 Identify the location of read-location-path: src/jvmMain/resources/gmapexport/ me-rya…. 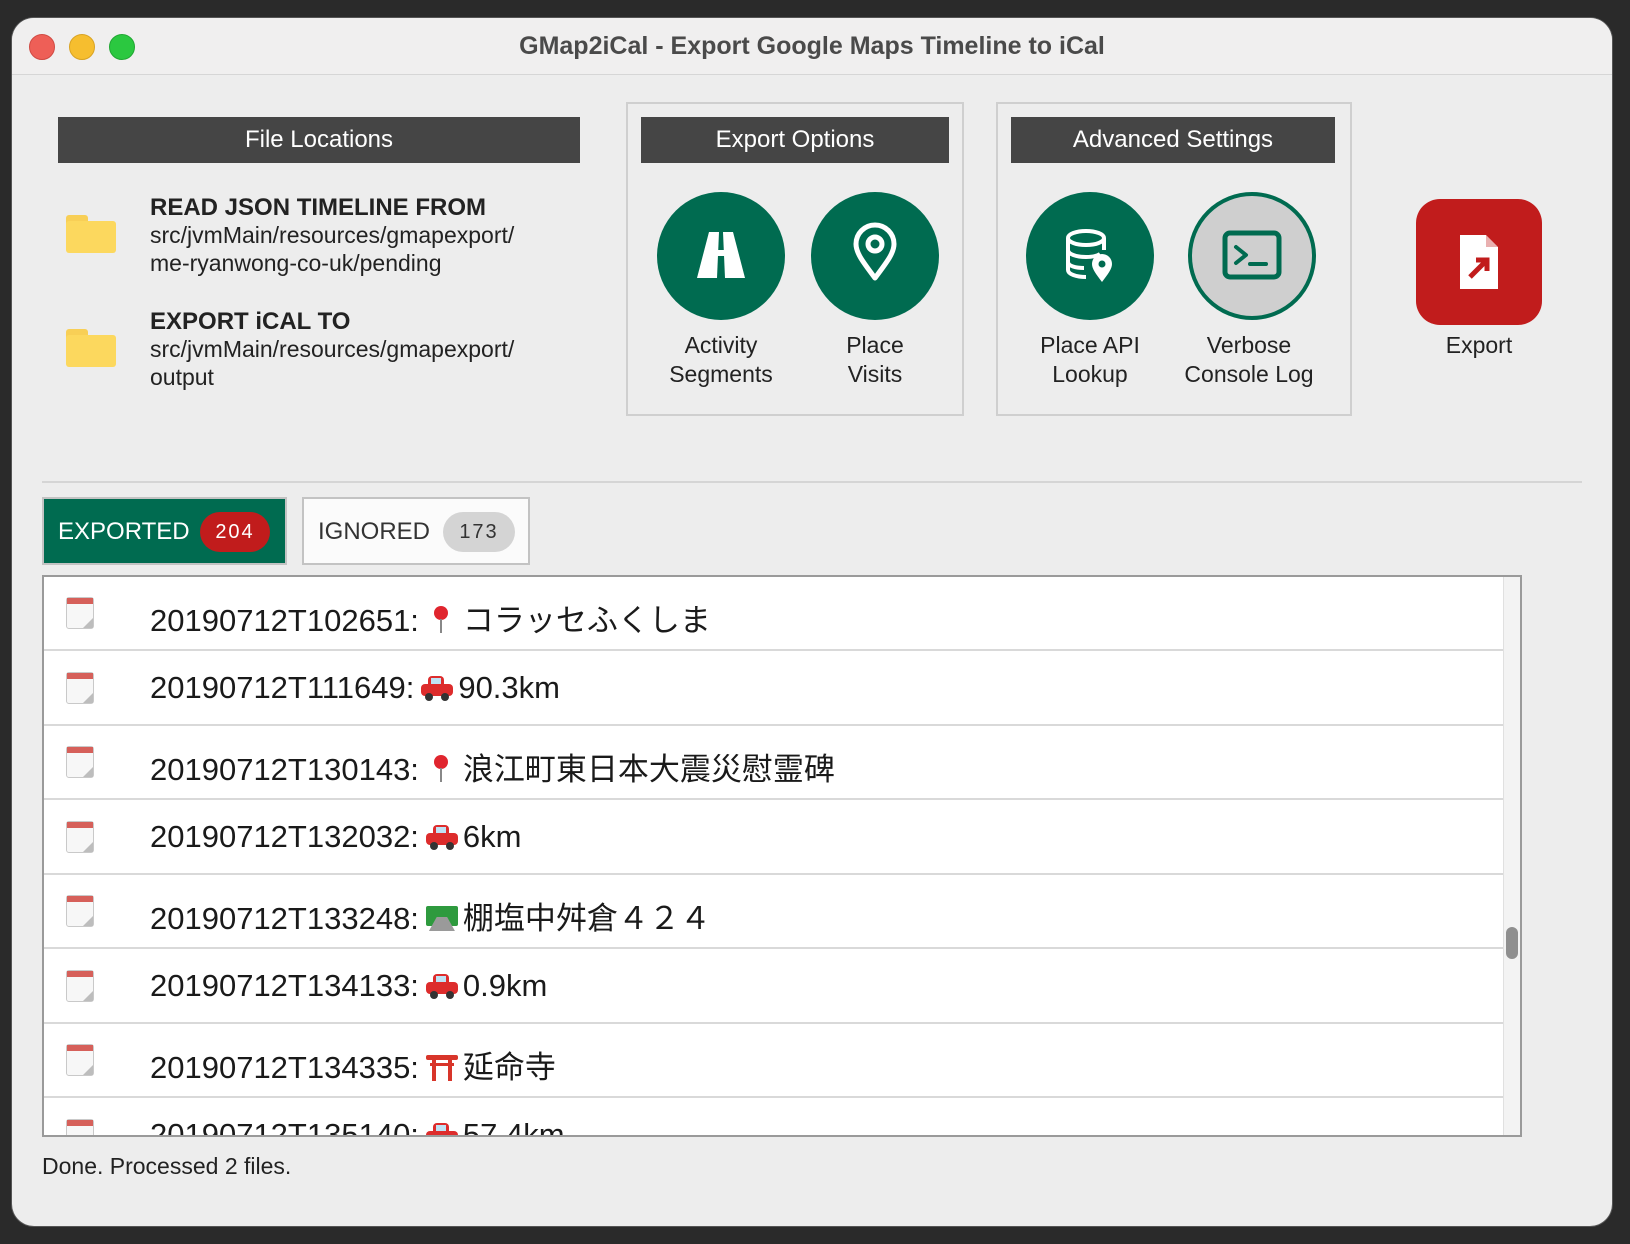
(370, 249).